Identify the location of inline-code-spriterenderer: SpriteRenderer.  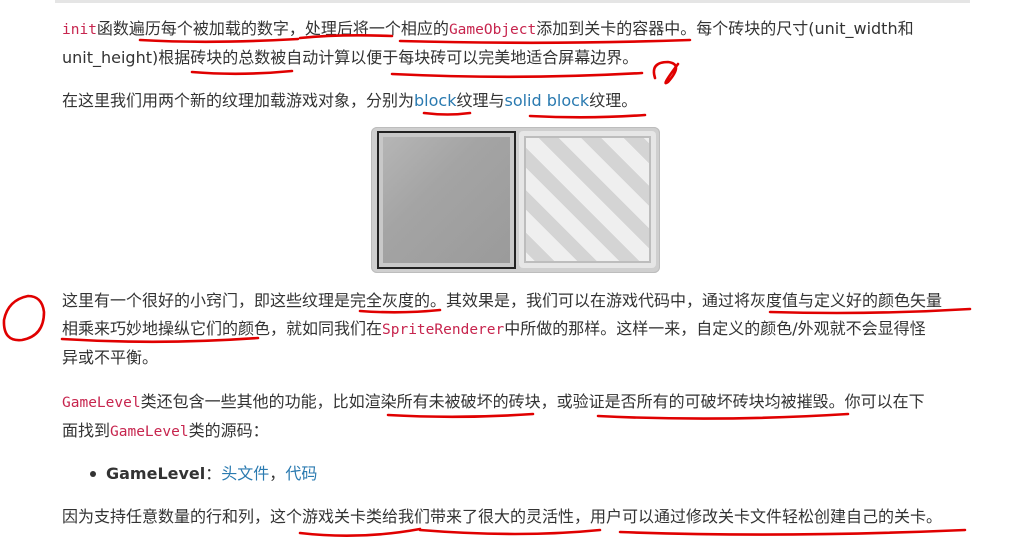
(443, 330).